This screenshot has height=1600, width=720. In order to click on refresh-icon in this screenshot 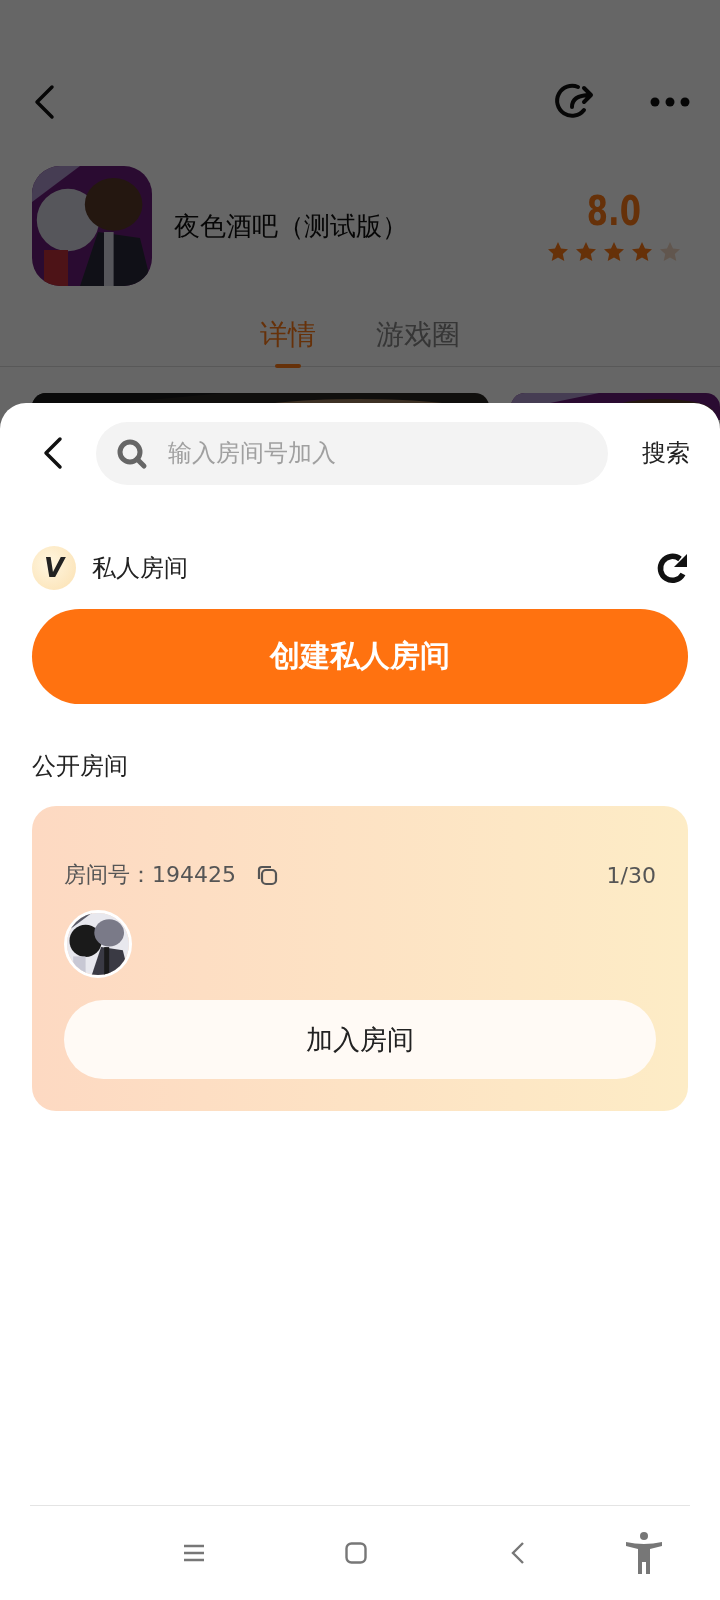, I will do `click(673, 568)`.